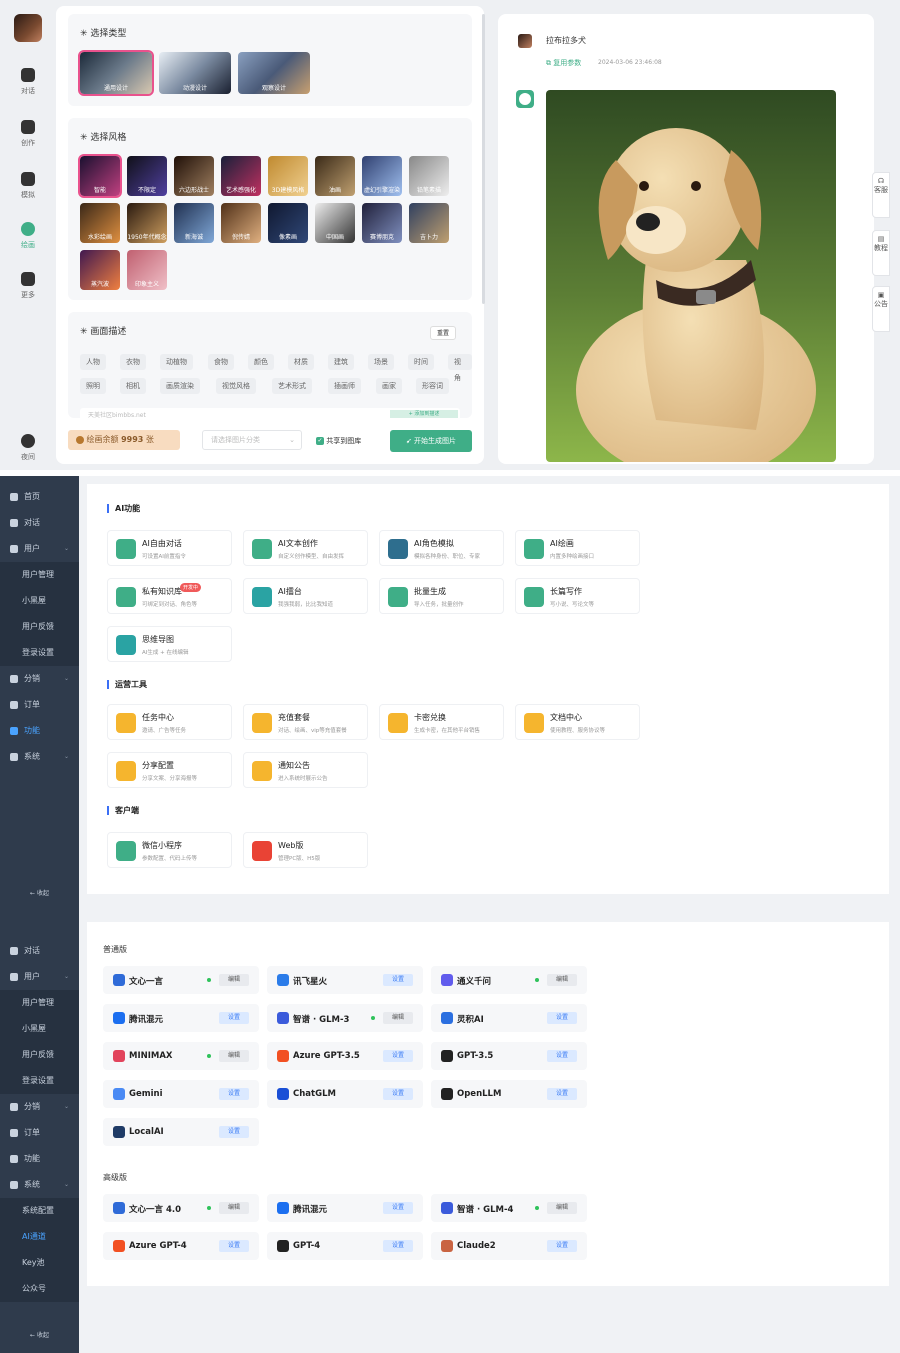  I want to click on nav-paint: 绘画, so click(28, 236).